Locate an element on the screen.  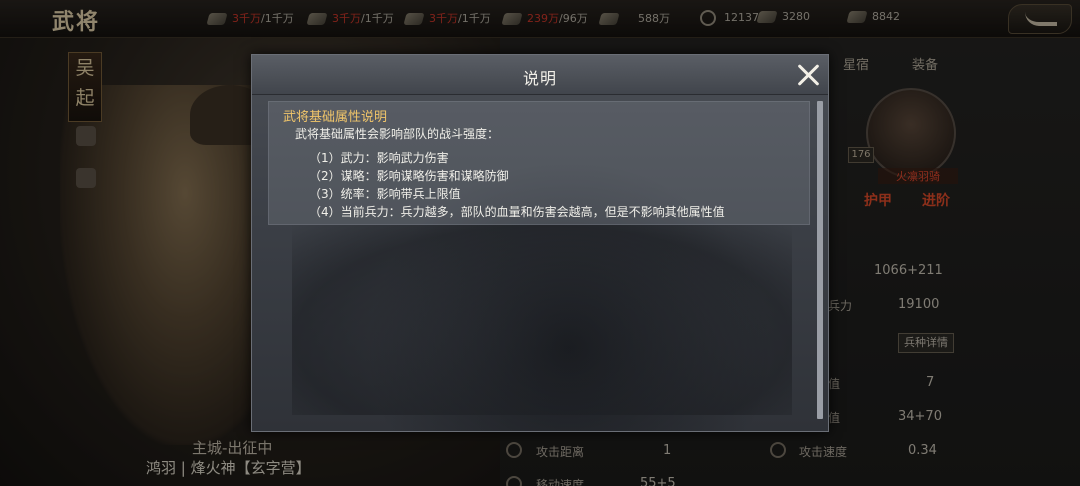
list-item: （1）武力：影响武力伤害 is located at coordinates (379, 158).